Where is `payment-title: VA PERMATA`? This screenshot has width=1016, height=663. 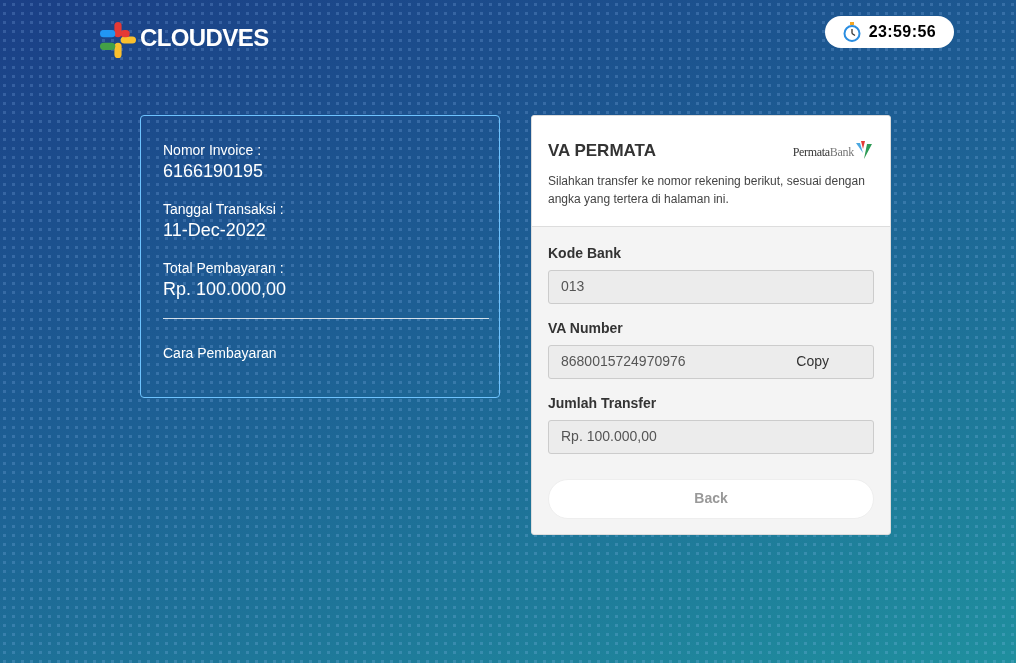
payment-title: VA PERMATA is located at coordinates (602, 151).